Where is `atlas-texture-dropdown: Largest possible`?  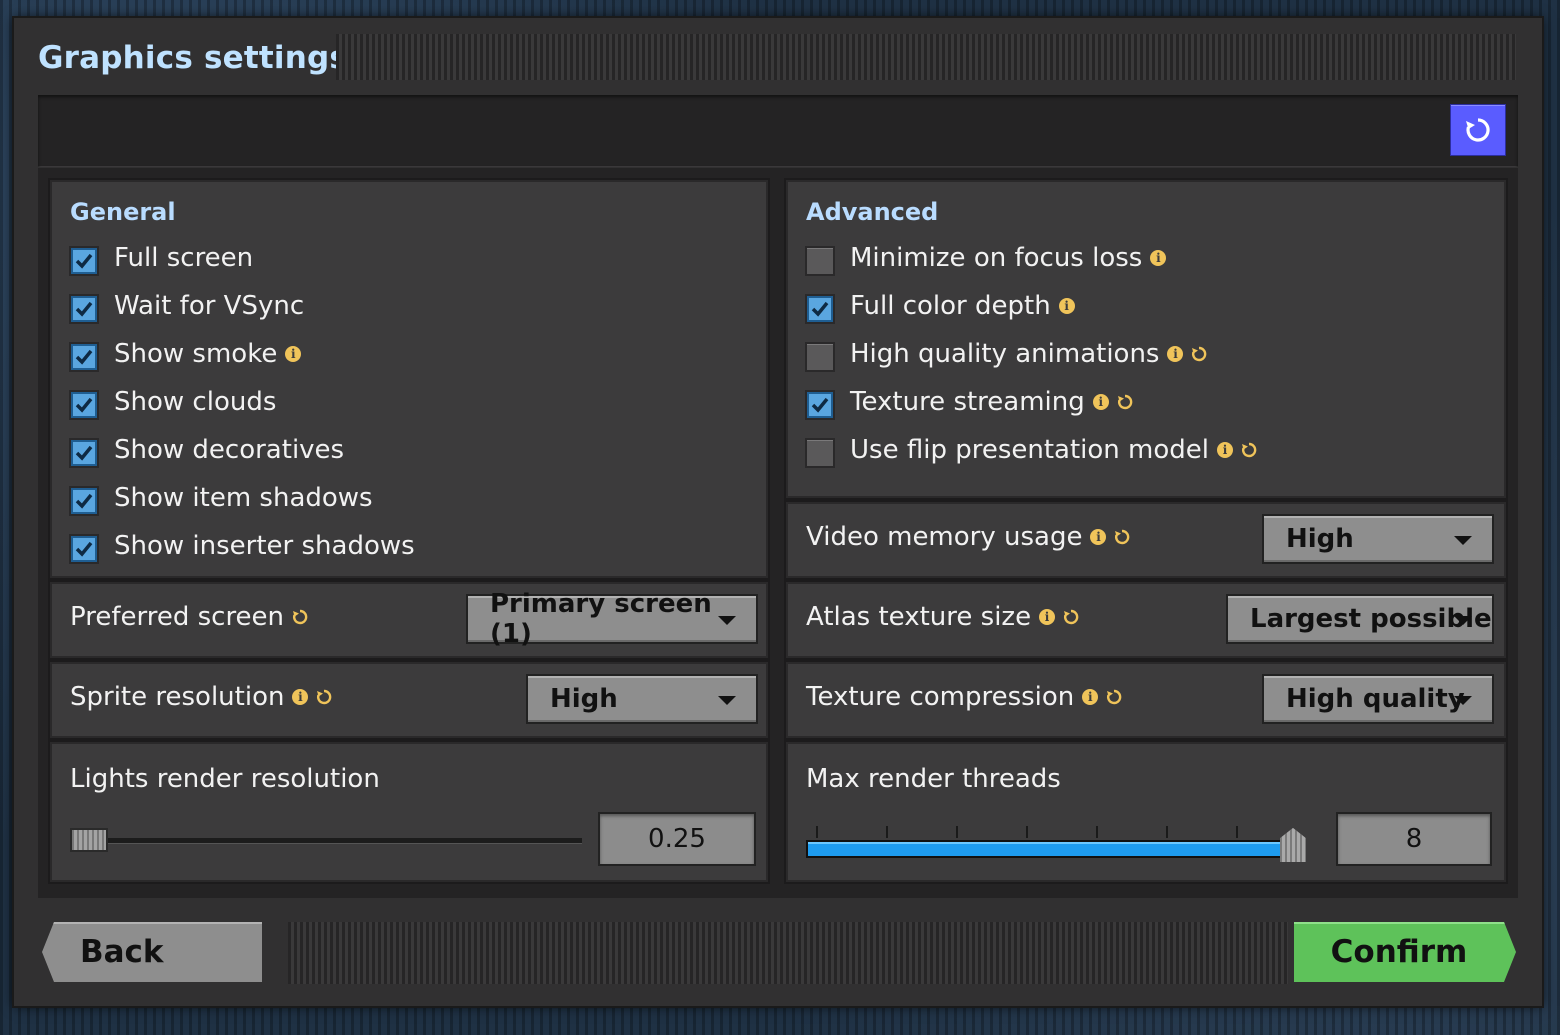
atlas-texture-dropdown: Largest possible is located at coordinates (1360, 619).